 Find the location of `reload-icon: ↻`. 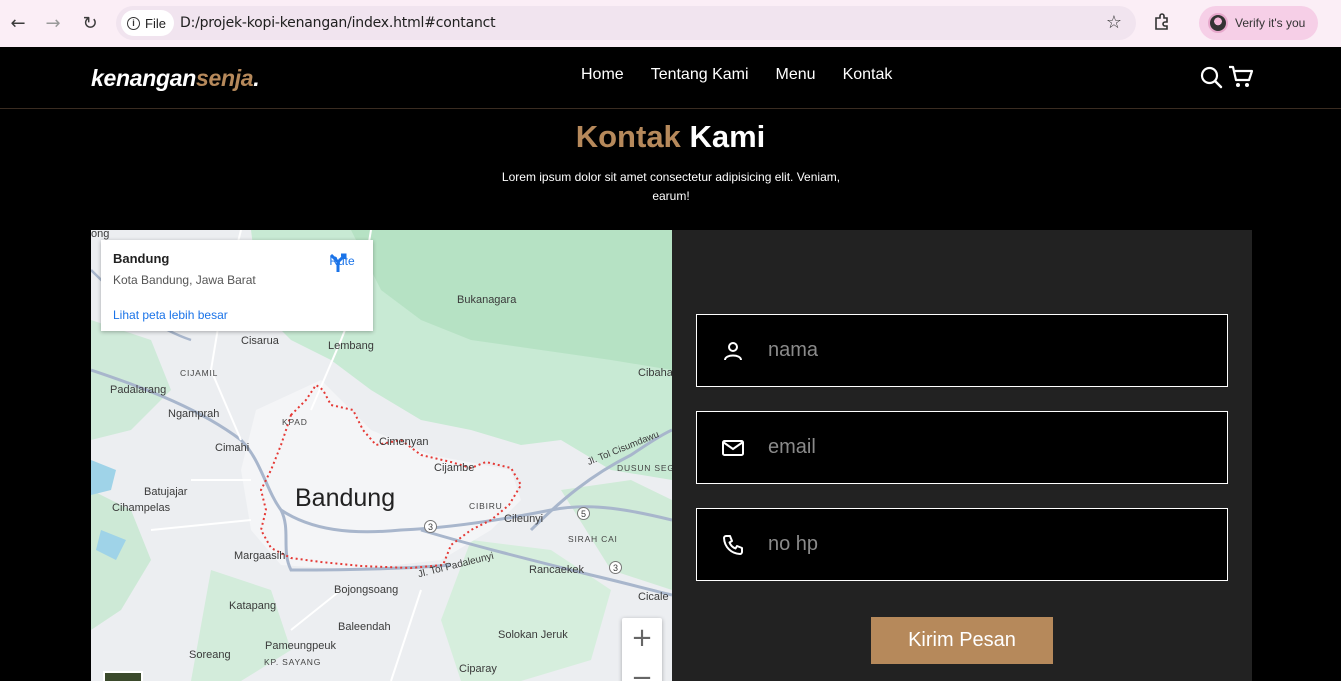

reload-icon: ↻ is located at coordinates (90, 23).